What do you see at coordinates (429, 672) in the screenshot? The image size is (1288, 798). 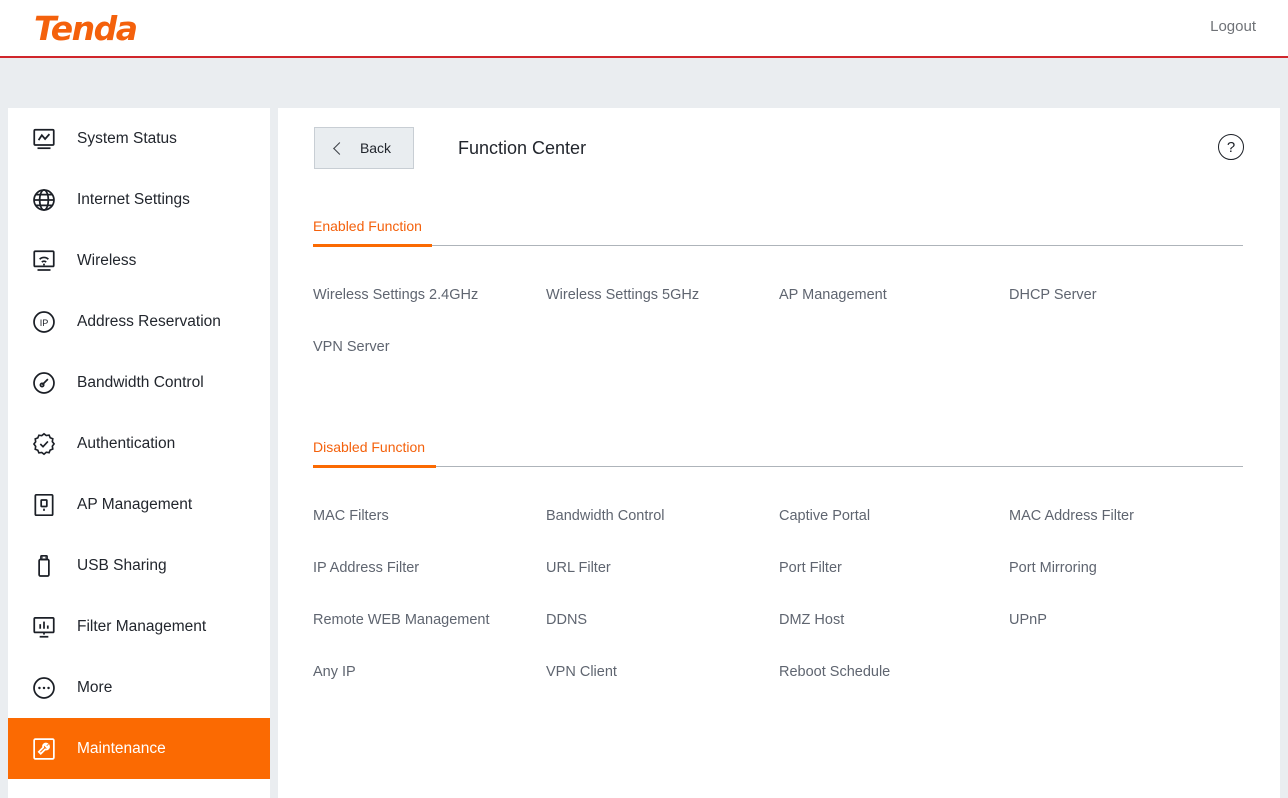 I see `function-item: Any IP` at bounding box center [429, 672].